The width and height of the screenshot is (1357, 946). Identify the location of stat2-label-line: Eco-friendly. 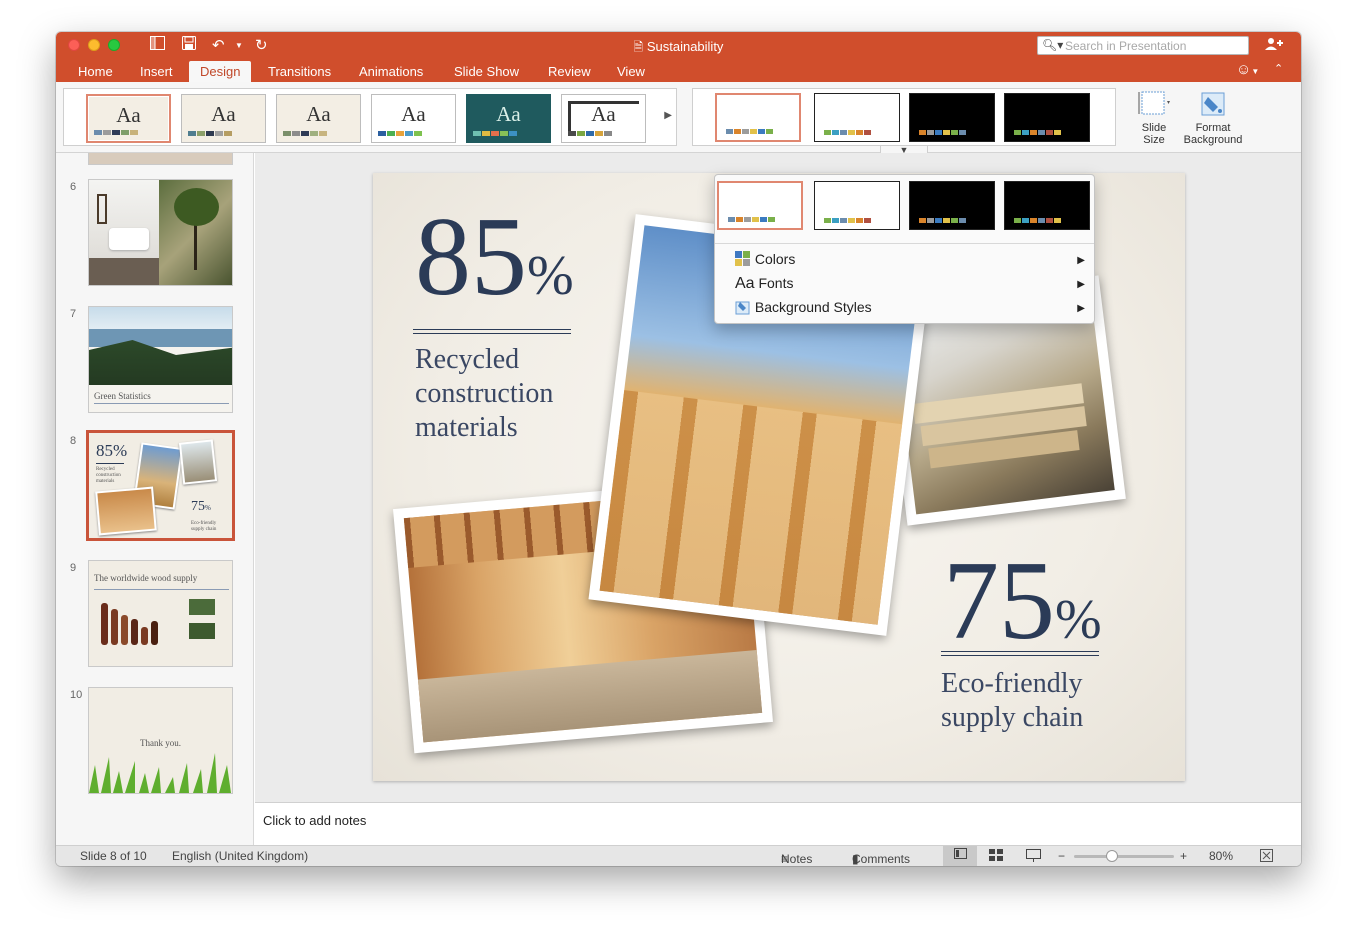
(1012, 683).